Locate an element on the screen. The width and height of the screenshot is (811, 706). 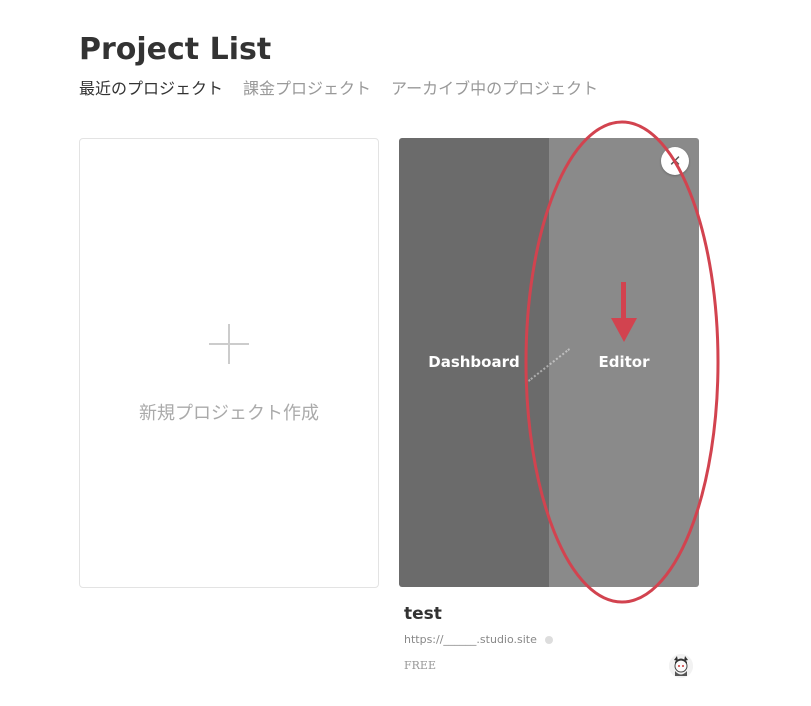
down-arrow-icon is located at coordinates (624, 312).